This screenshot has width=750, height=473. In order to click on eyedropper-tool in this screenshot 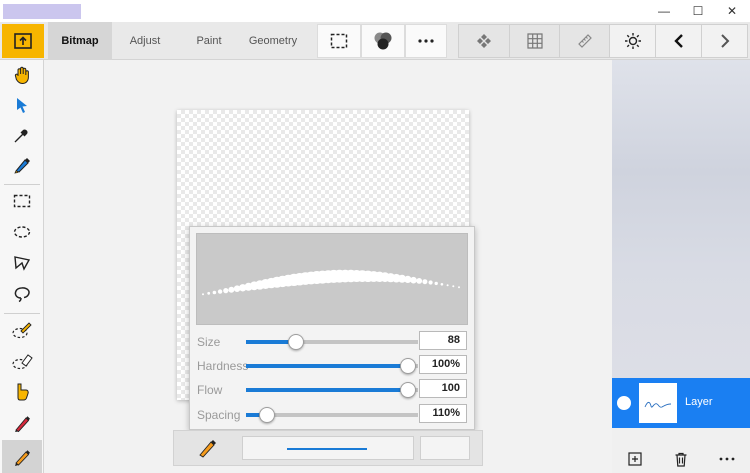, I will do `click(22, 135)`.